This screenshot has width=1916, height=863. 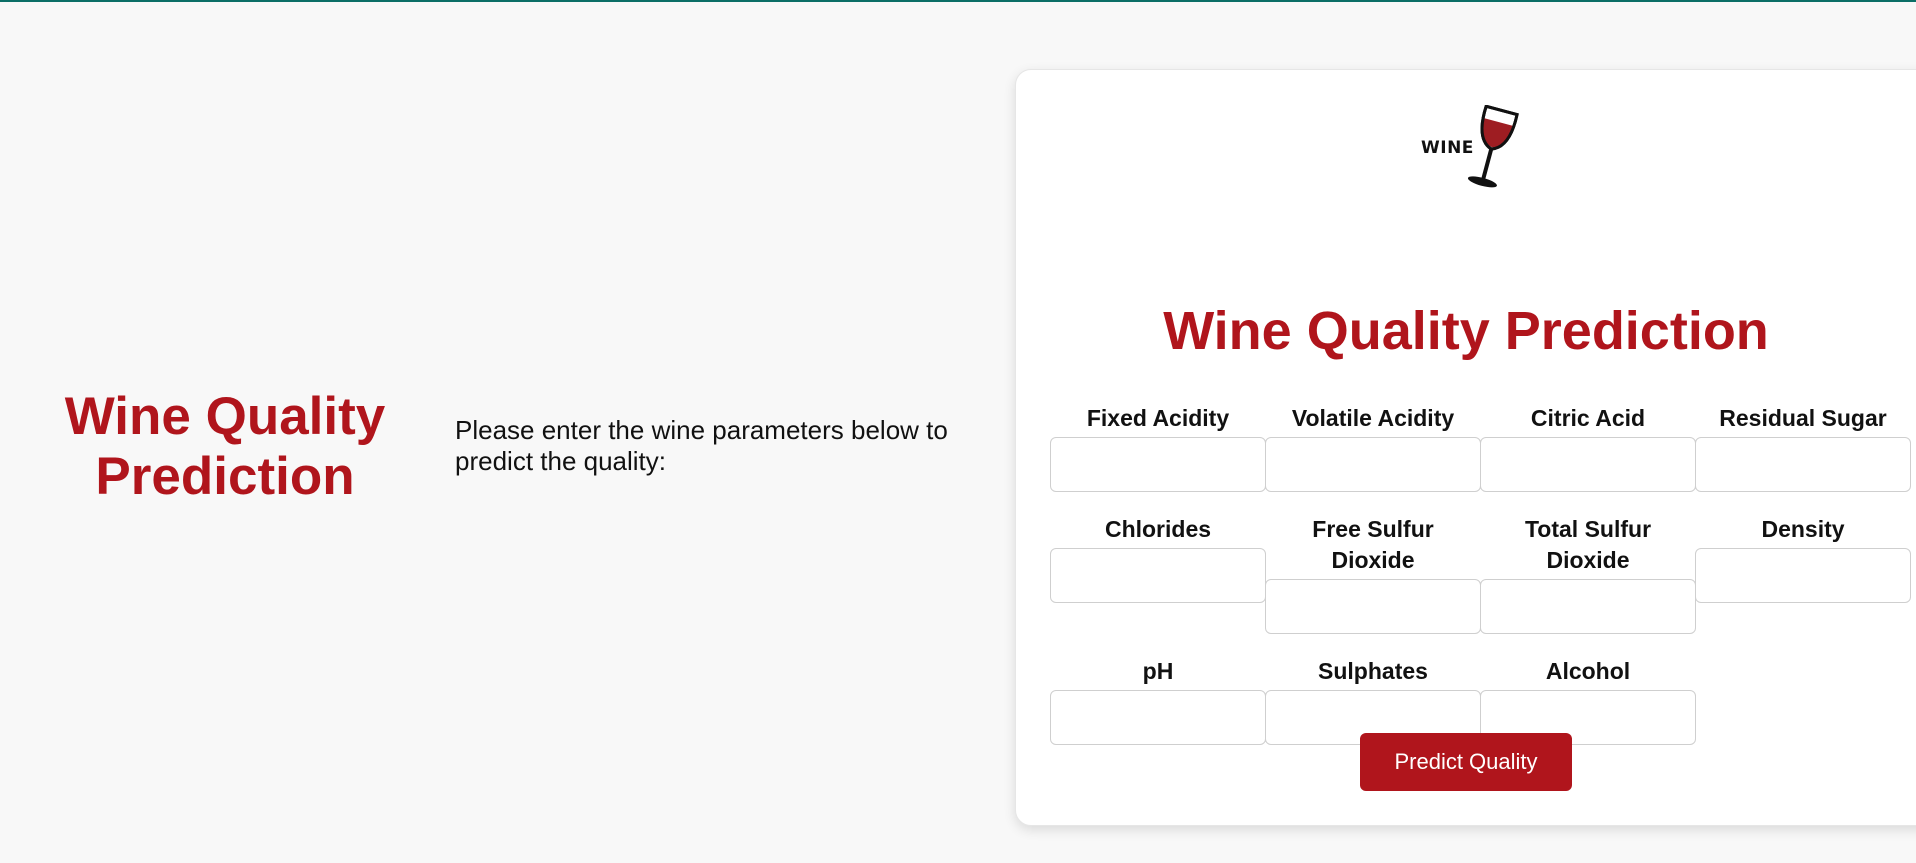 I want to click on form-title: Wine Quality Prediction, so click(x=1466, y=331).